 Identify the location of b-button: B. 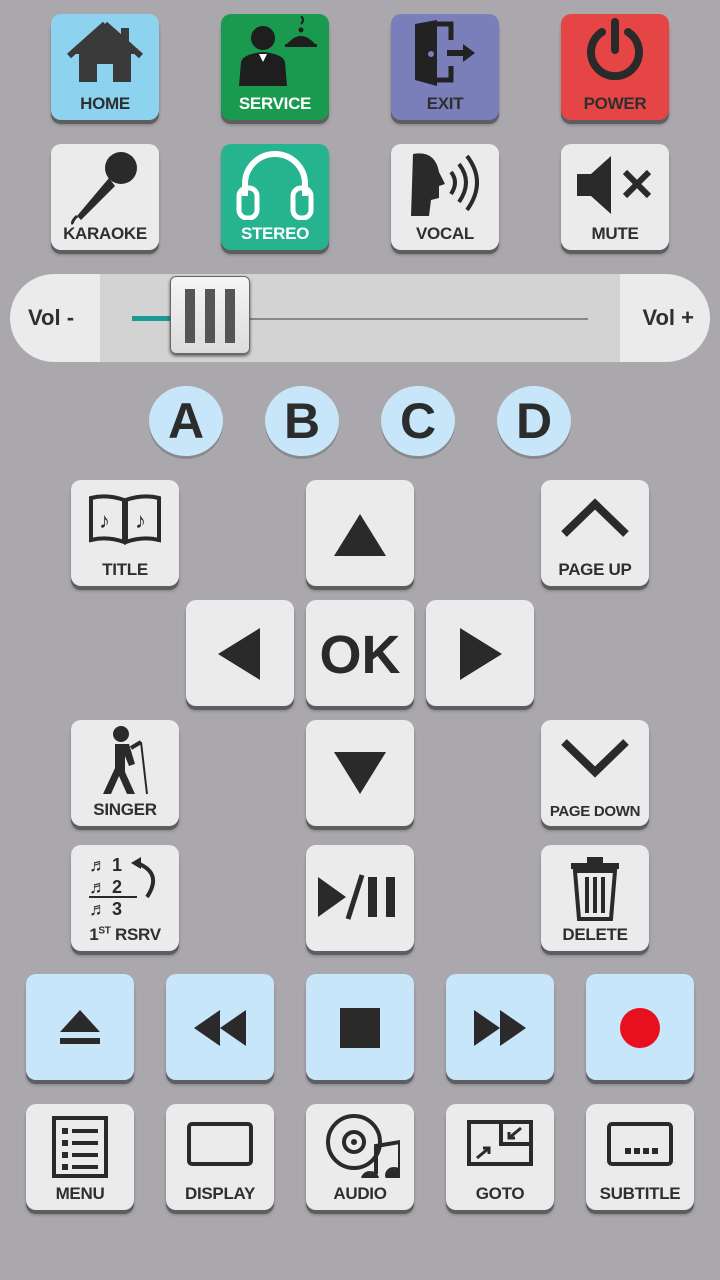
(302, 421).